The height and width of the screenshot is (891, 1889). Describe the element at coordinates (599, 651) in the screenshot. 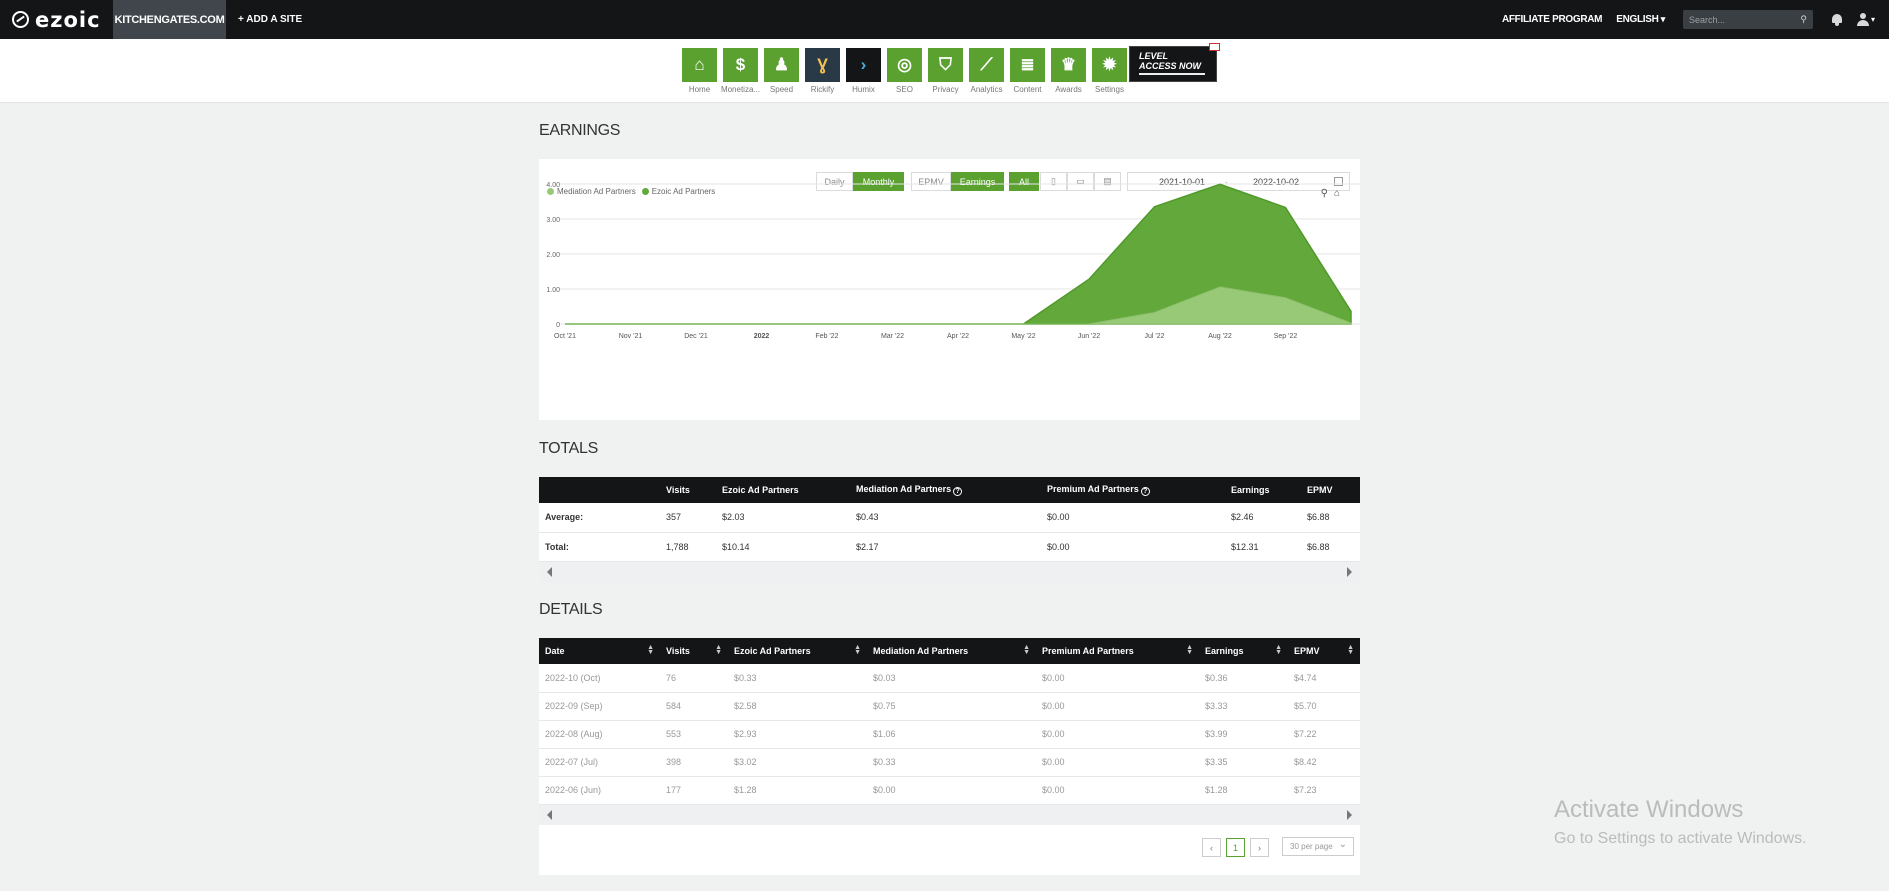

I see `column-header: Date ▲ ▼` at that location.